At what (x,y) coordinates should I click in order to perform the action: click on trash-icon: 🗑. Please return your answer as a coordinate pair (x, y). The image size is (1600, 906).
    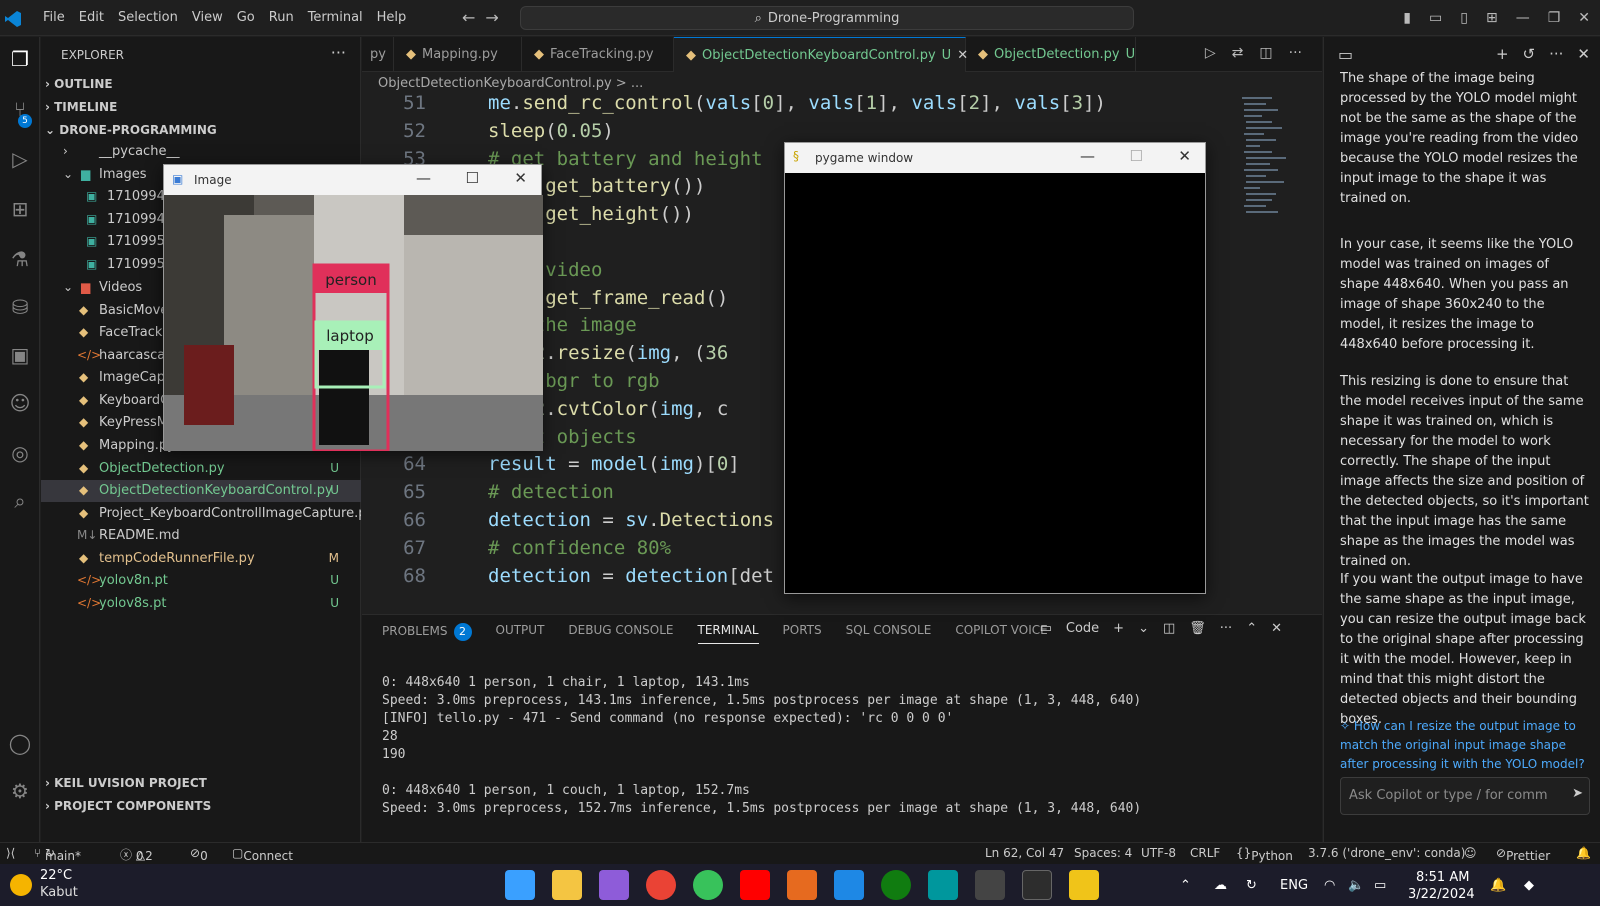
    Looking at the image, I should click on (1197, 628).